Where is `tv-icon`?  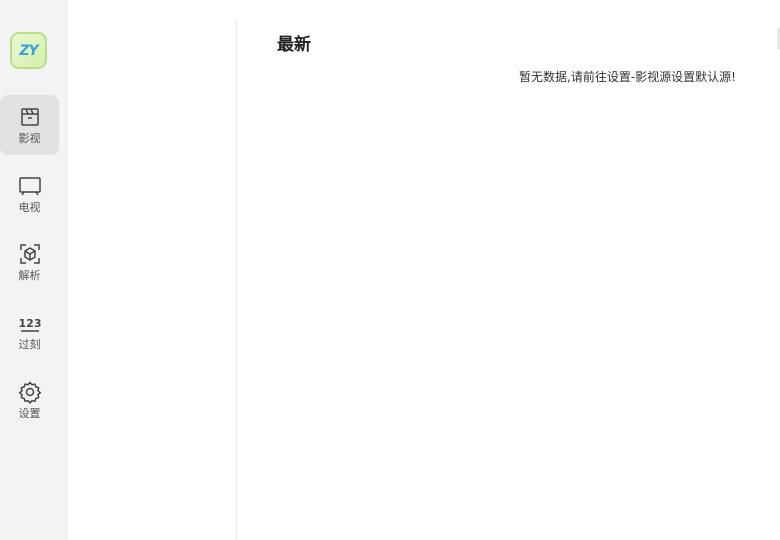 tv-icon is located at coordinates (29, 186).